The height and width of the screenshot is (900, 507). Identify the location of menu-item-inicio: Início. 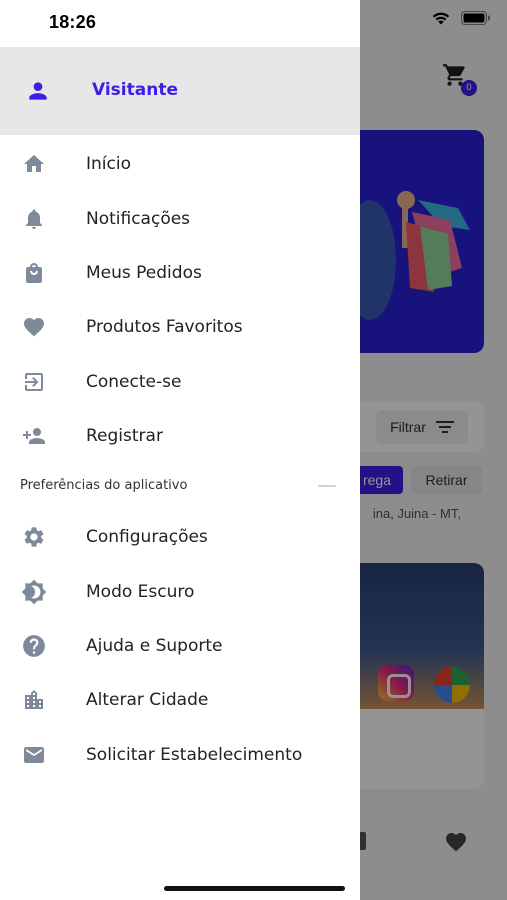
(180, 164).